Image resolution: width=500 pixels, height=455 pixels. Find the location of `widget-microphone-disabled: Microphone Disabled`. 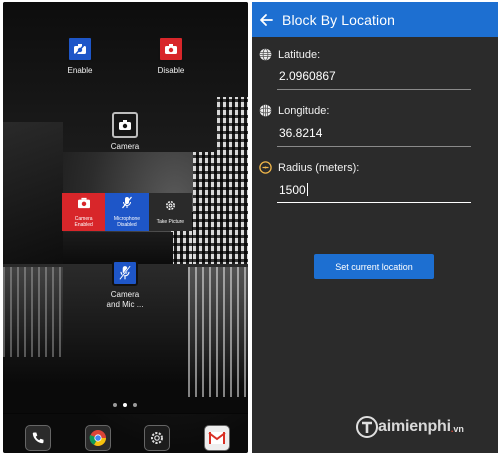

widget-microphone-disabled: Microphone Disabled is located at coordinates (127, 212).